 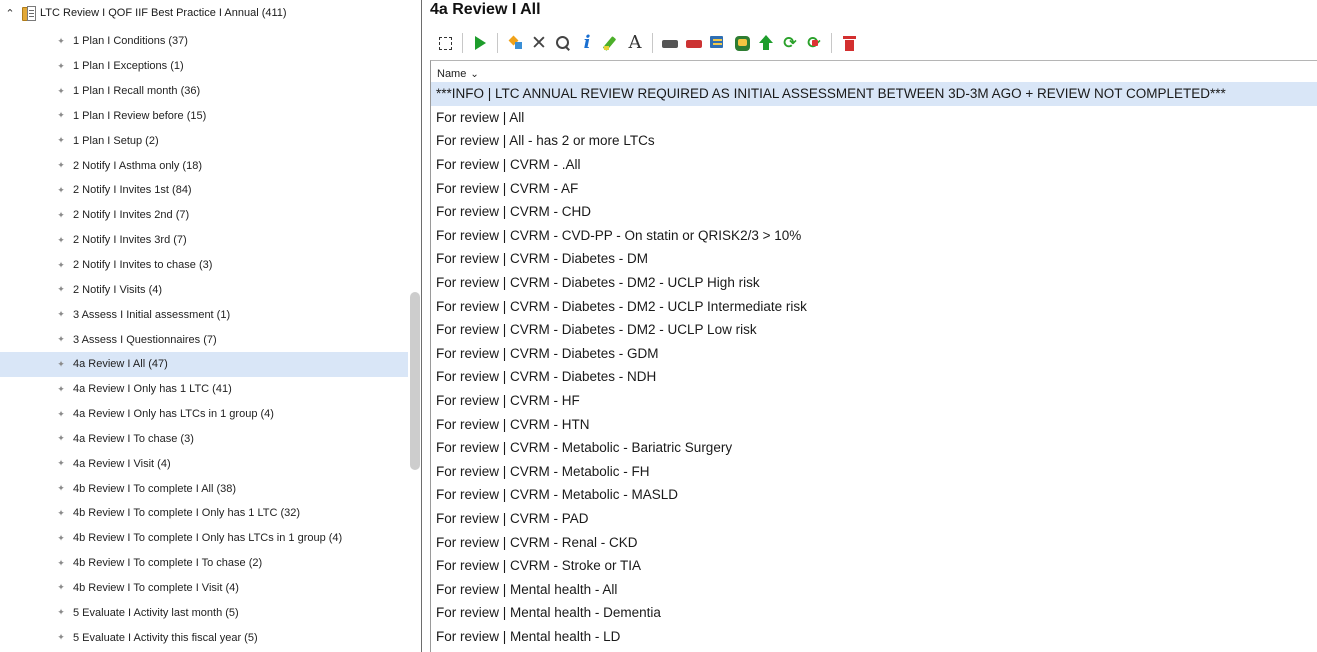 What do you see at coordinates (204, 215) in the screenshot?
I see `tree-item: ✦ 2 Notify I Invites 2nd (7)` at bounding box center [204, 215].